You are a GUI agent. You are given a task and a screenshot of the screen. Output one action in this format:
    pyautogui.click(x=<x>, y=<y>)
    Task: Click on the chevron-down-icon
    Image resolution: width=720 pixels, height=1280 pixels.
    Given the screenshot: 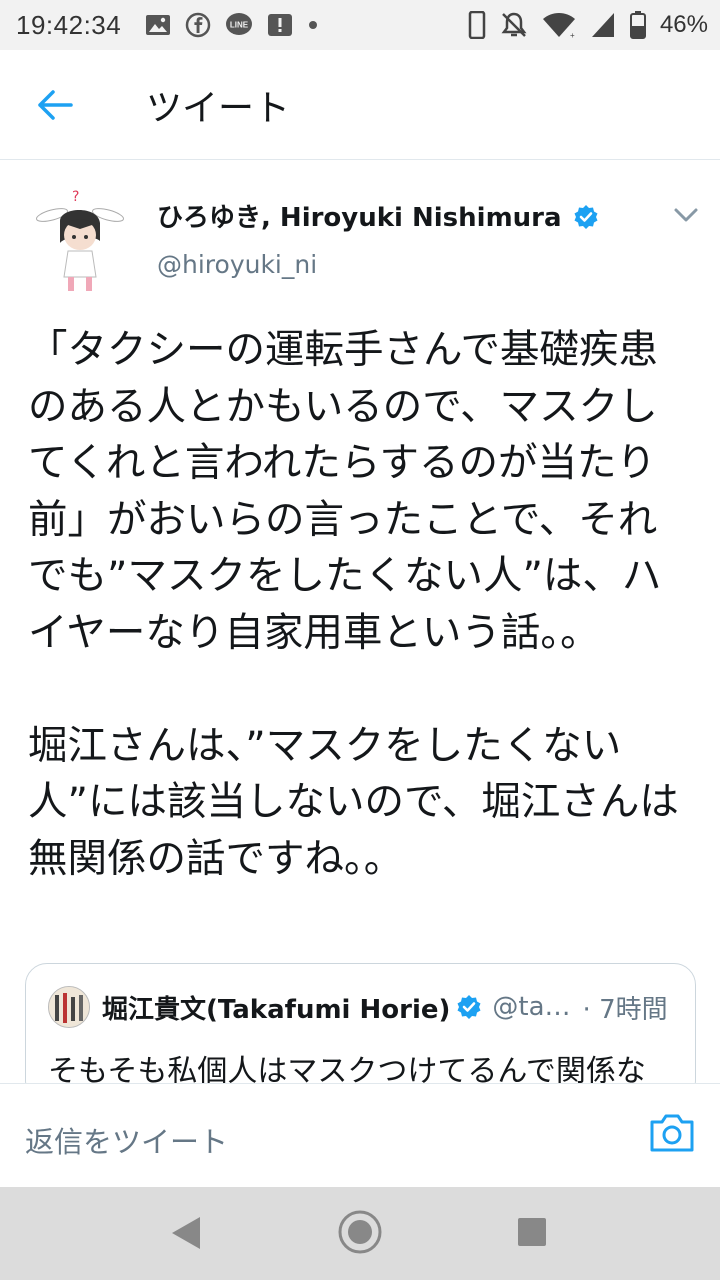 What is the action you would take?
    pyautogui.click(x=686, y=215)
    